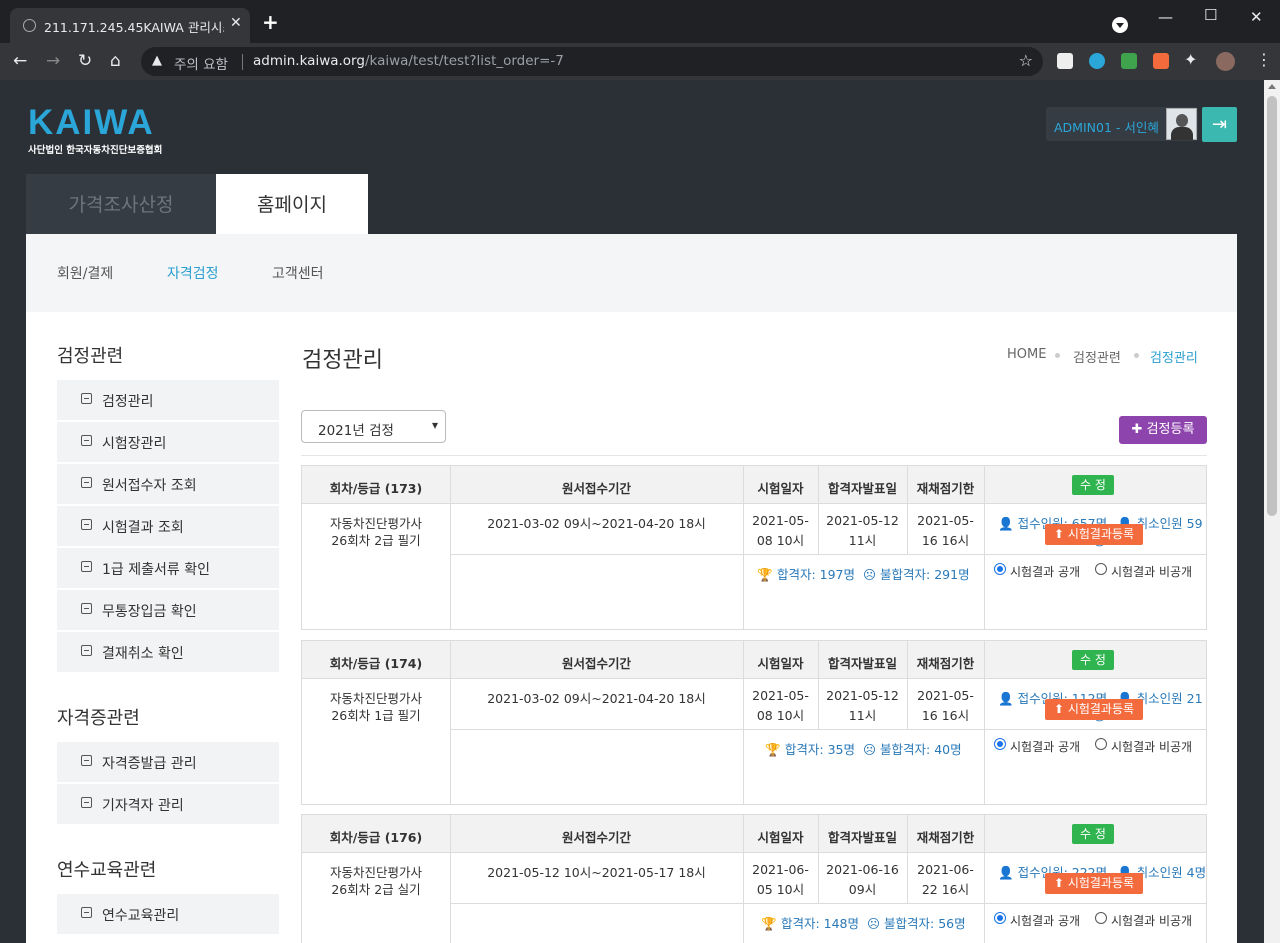 This screenshot has height=943, width=1280. I want to click on cancel-count-link: 취소인원 21, so click(1170, 698).